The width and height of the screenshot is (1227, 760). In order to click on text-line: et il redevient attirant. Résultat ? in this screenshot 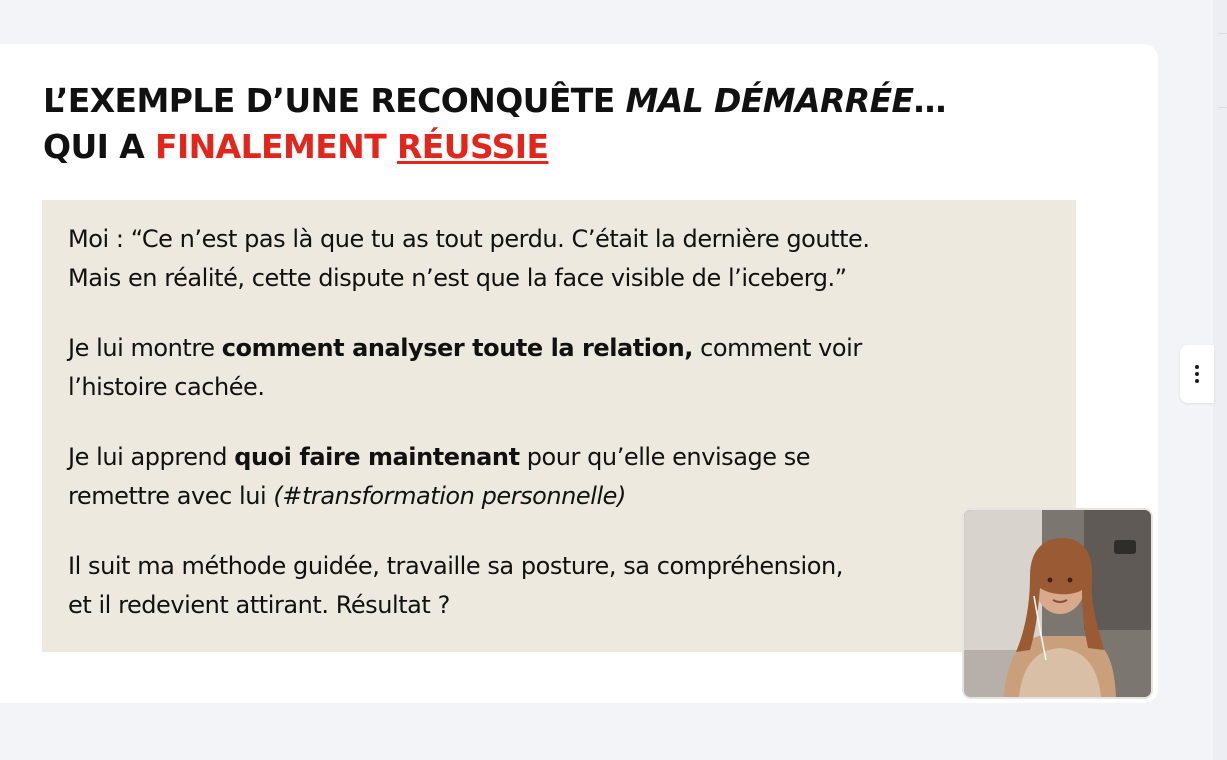, I will do `click(259, 605)`.